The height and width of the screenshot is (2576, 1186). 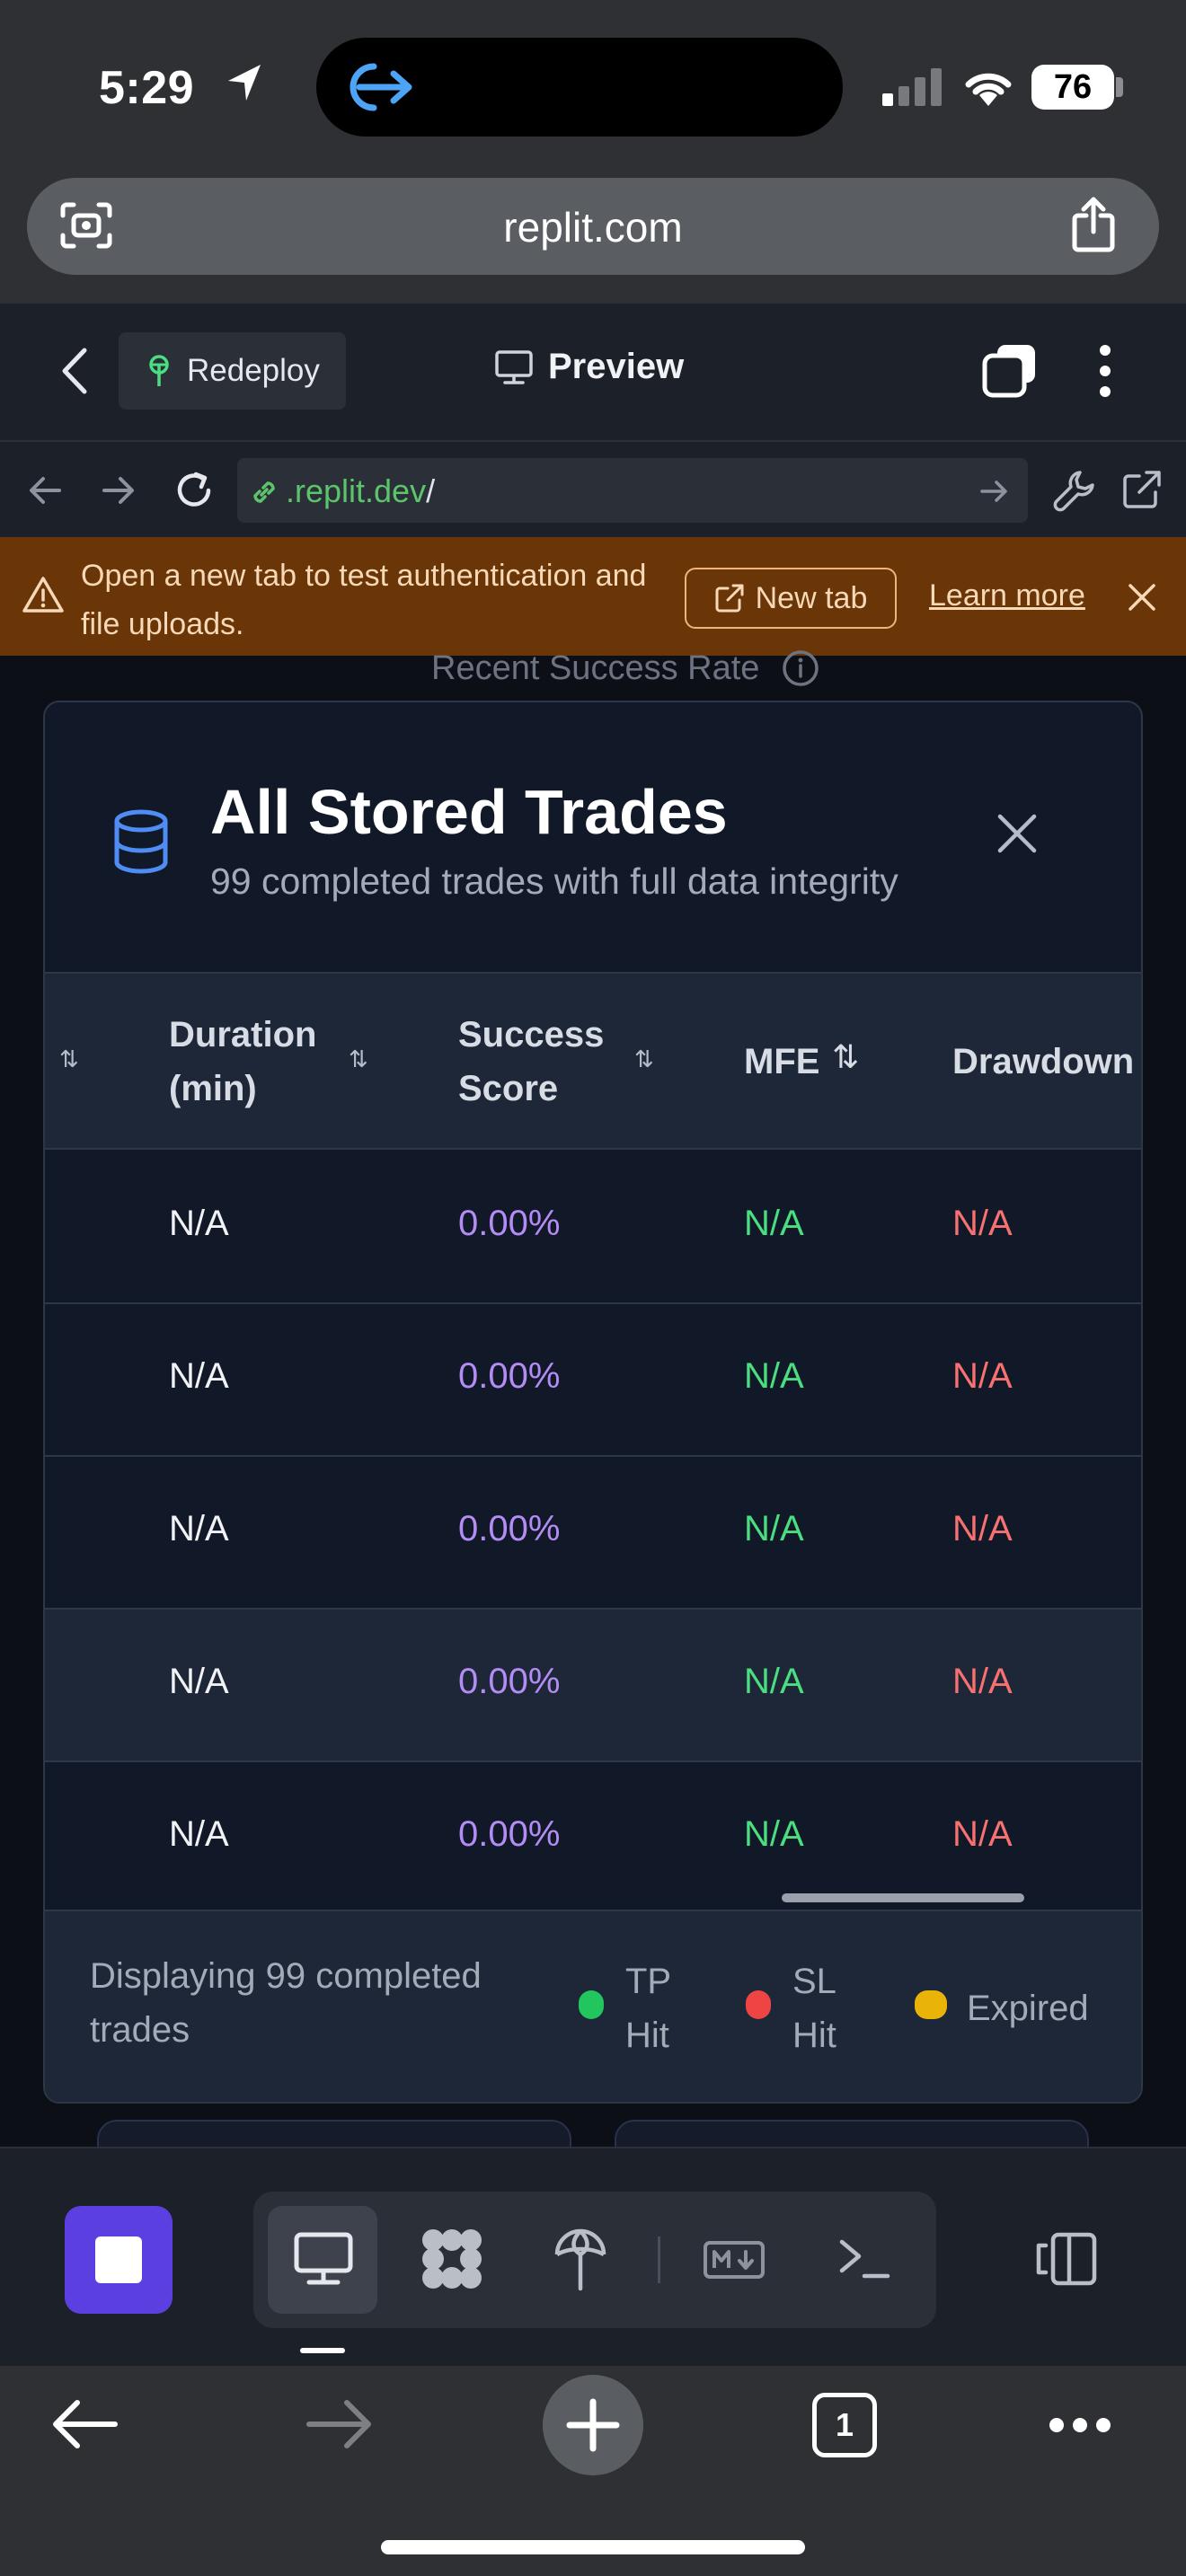 I want to click on preview-label: Preview, so click(x=616, y=366).